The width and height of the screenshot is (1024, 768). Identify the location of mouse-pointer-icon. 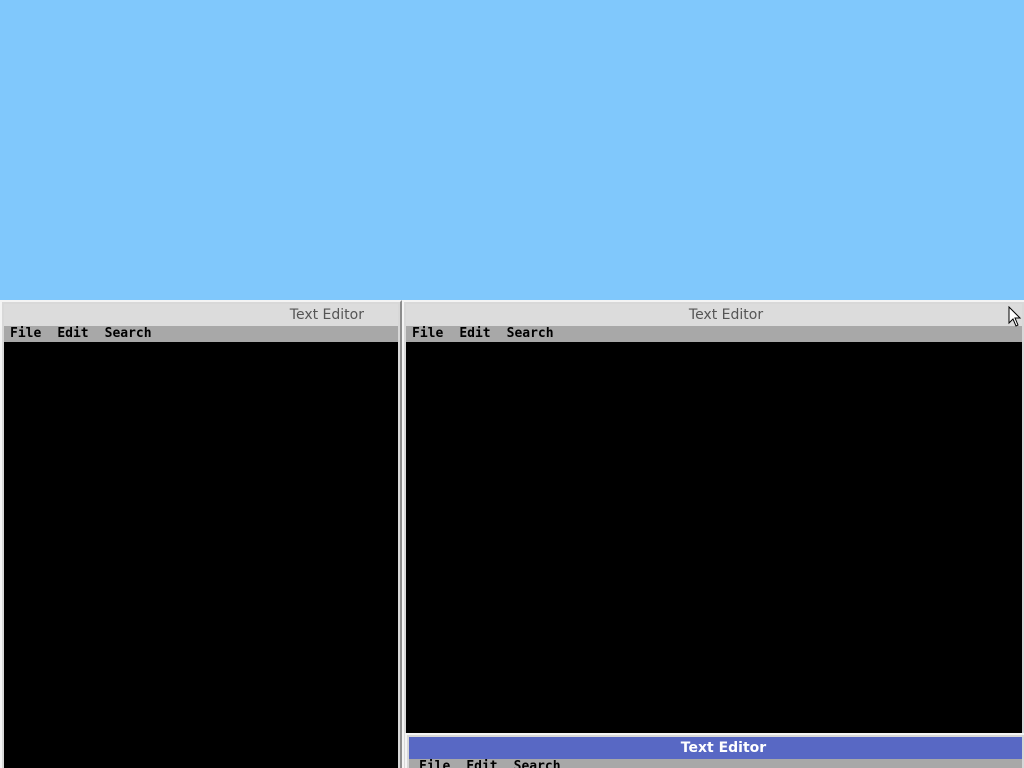
(1015, 316).